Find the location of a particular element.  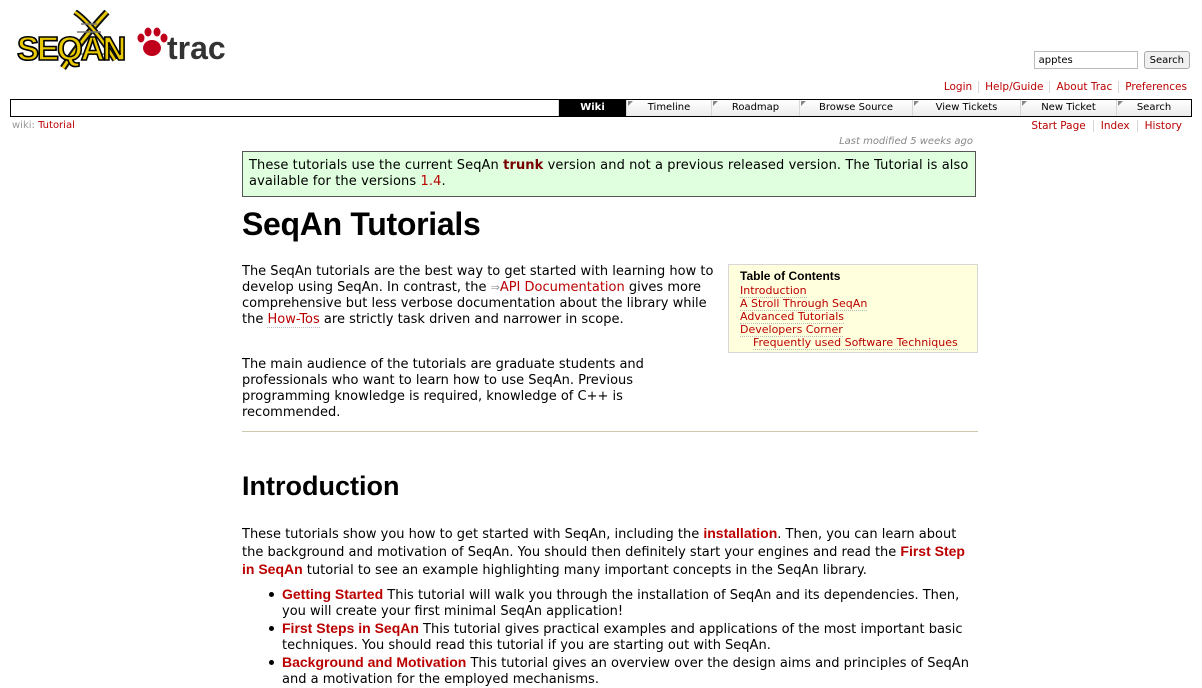

tab-wiki: Wiki is located at coordinates (592, 108).